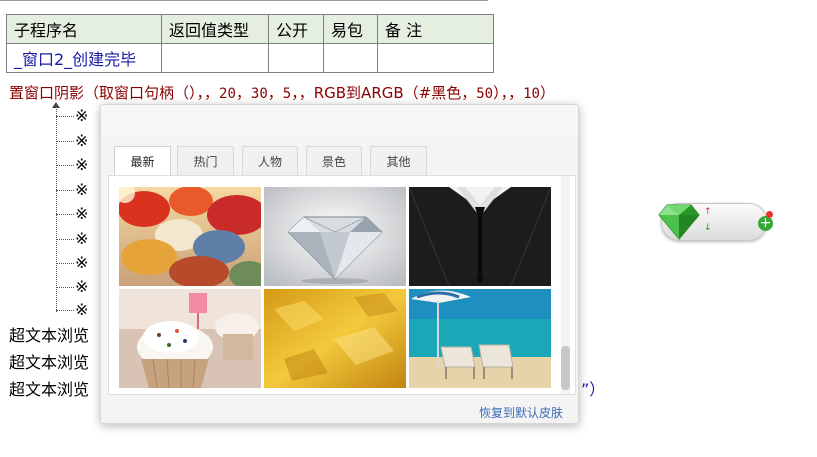  What do you see at coordinates (215, 29) in the screenshot?
I see `col-header-return-type: 返回值类型` at bounding box center [215, 29].